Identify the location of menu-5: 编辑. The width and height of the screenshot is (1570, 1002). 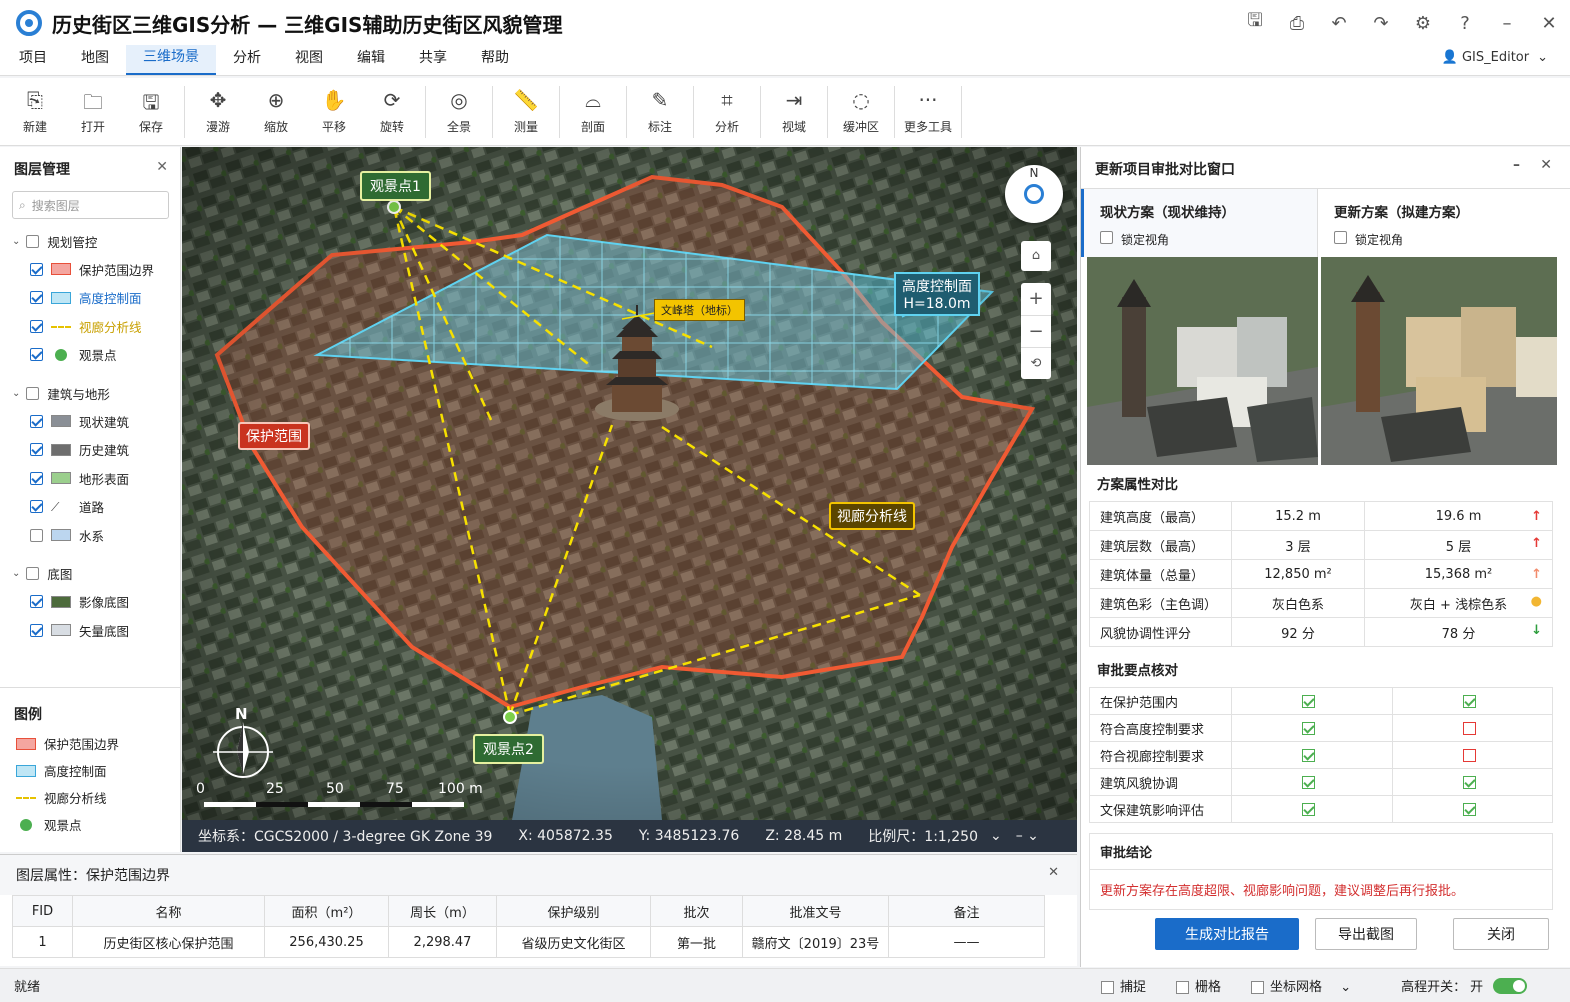
(371, 60).